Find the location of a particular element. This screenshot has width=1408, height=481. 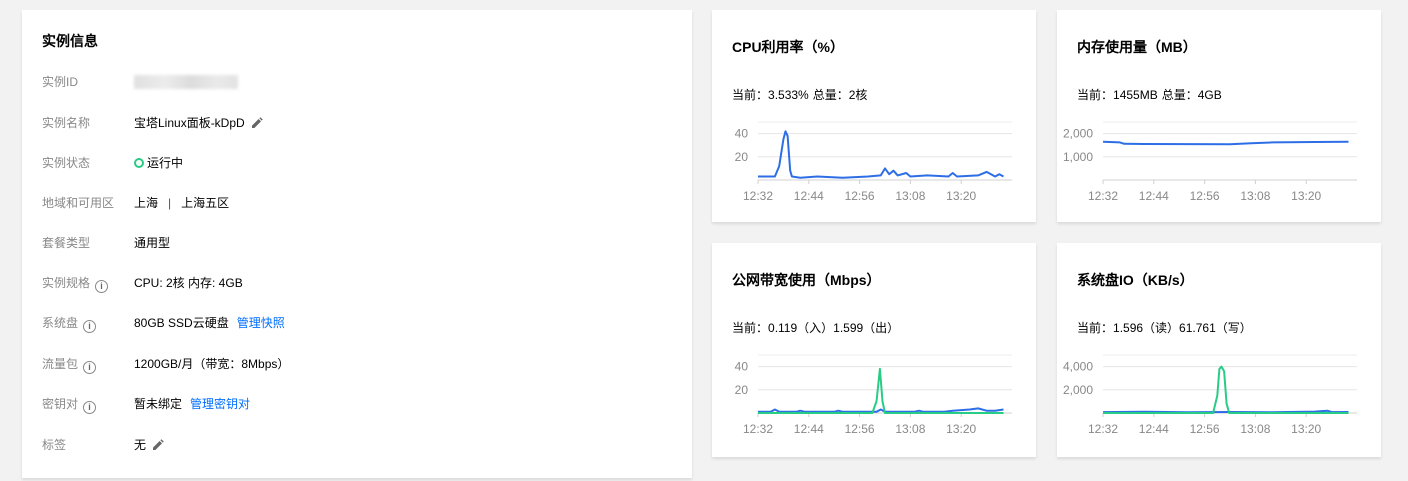

edit-tags-icon is located at coordinates (158, 447).